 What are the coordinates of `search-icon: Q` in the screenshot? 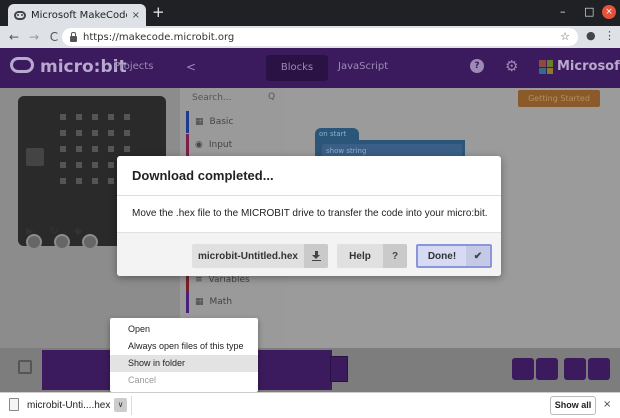 It's located at (272, 97).